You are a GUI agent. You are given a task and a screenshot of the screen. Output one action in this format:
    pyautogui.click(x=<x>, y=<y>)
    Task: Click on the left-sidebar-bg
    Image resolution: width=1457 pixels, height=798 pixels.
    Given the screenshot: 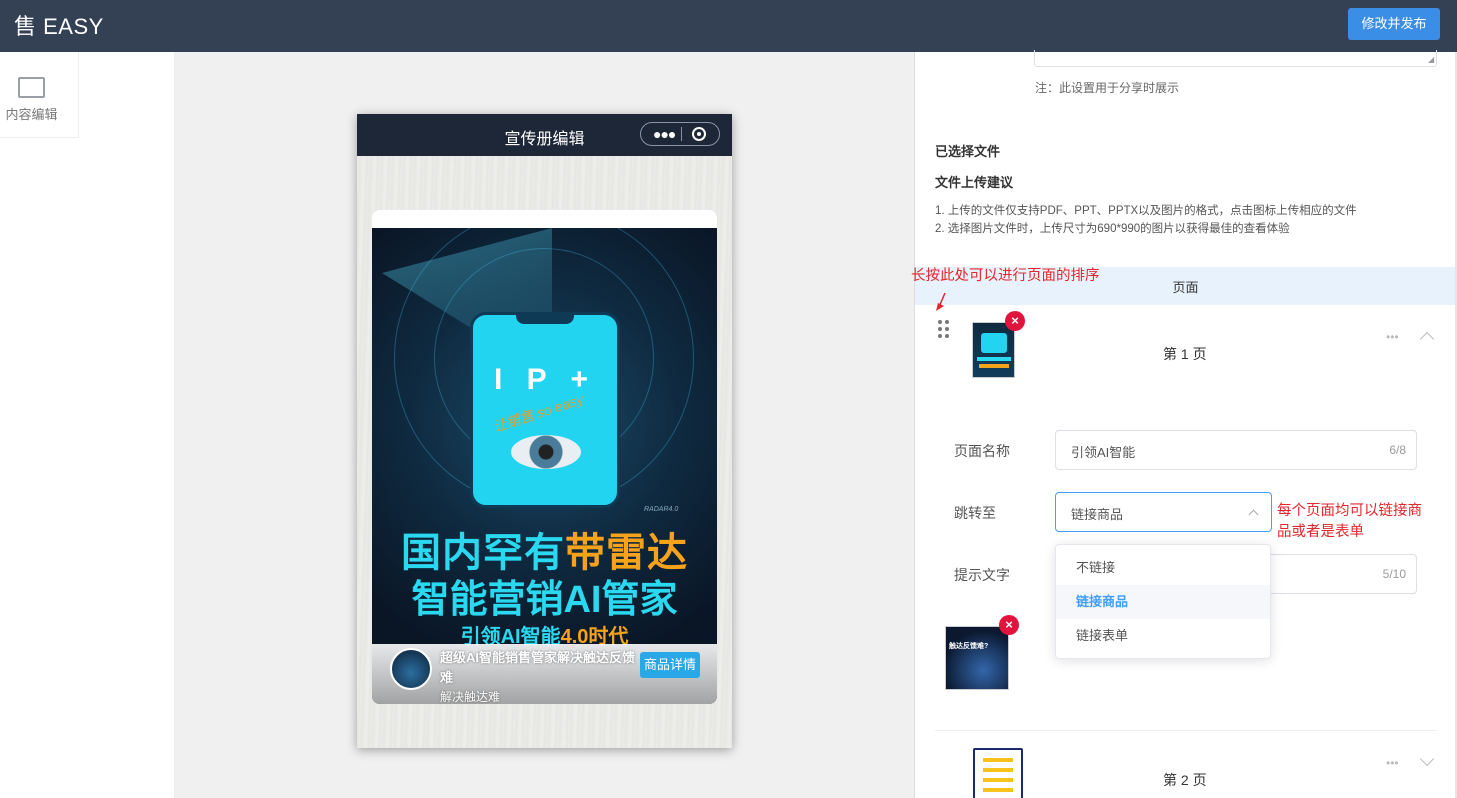 What is the action you would take?
    pyautogui.click(x=87, y=468)
    